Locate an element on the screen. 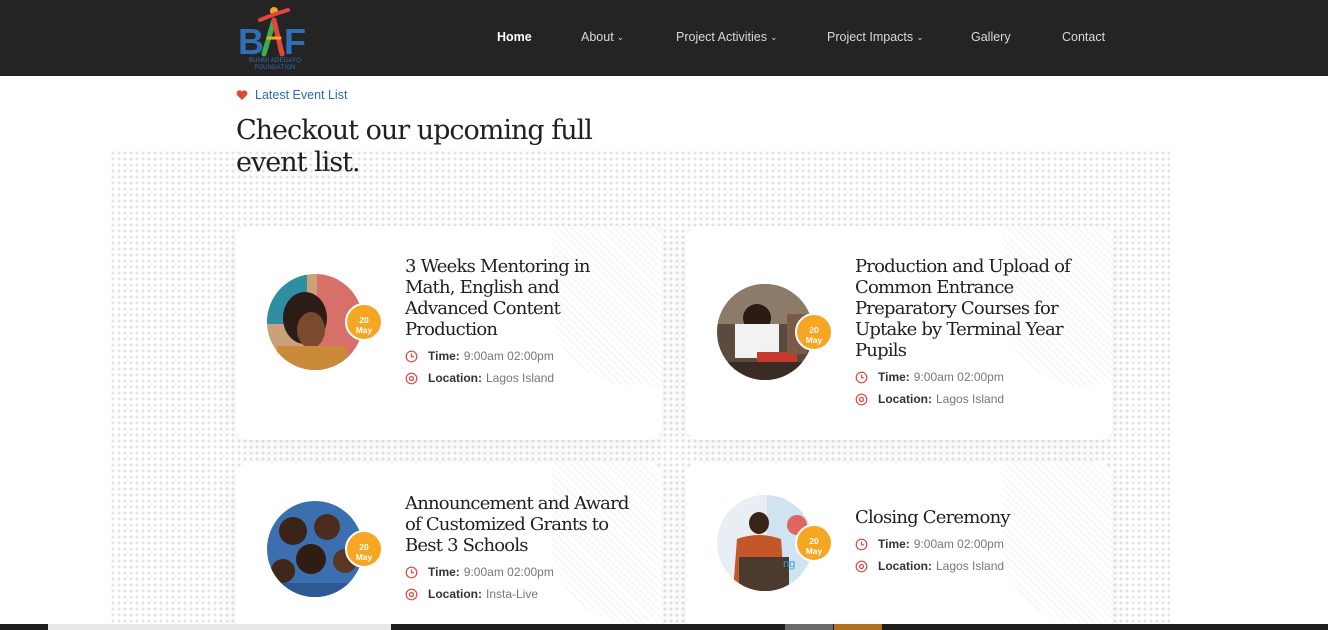 Image resolution: width=1328 pixels, height=630 pixels. nav-contact-label: Contact is located at coordinates (1084, 37).